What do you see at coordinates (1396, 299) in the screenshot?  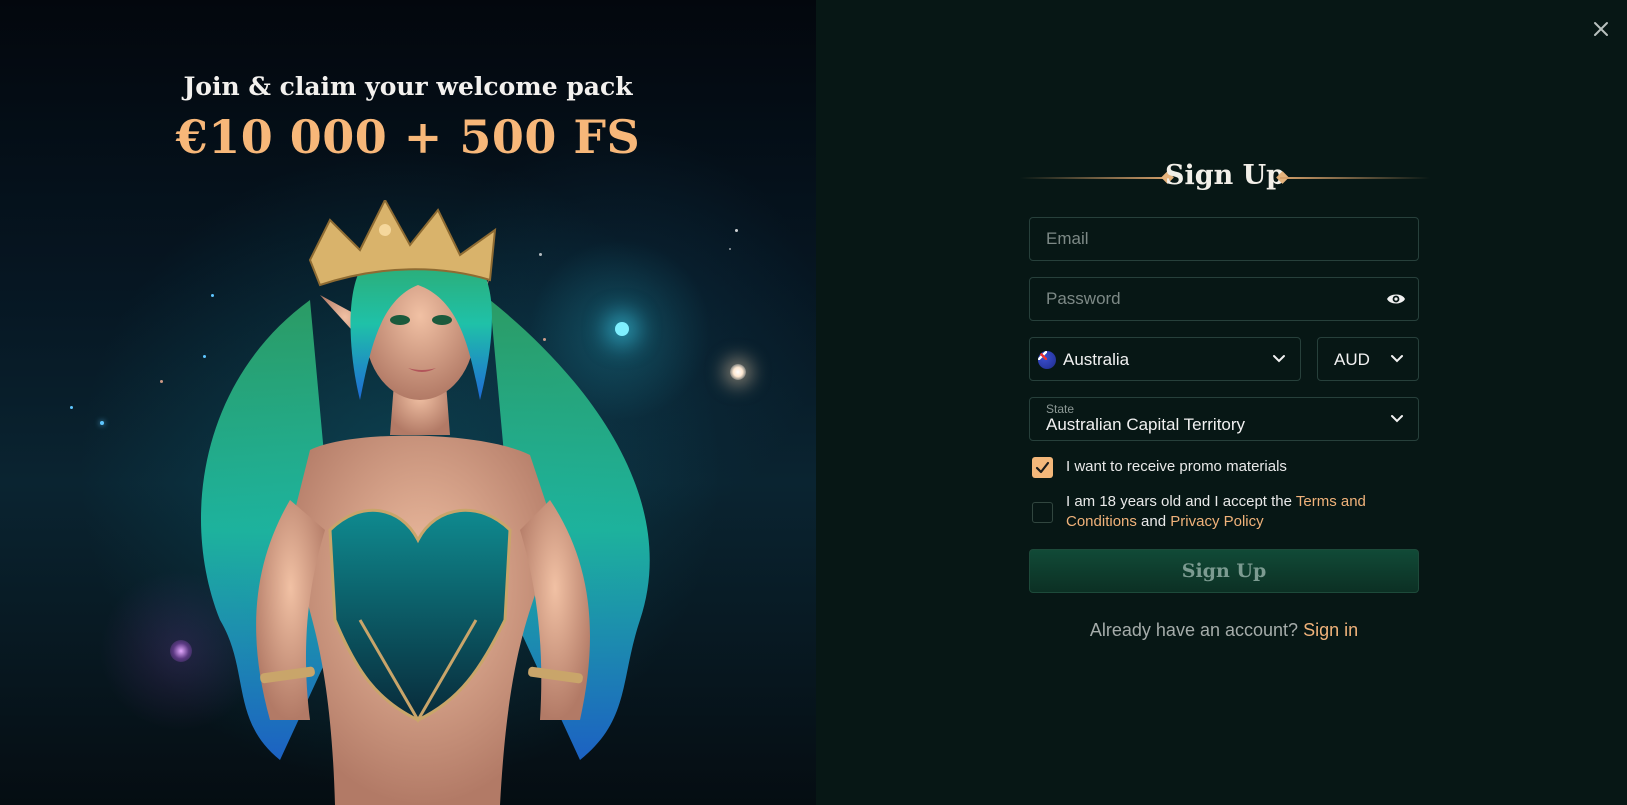 I see `eye-icon` at bounding box center [1396, 299].